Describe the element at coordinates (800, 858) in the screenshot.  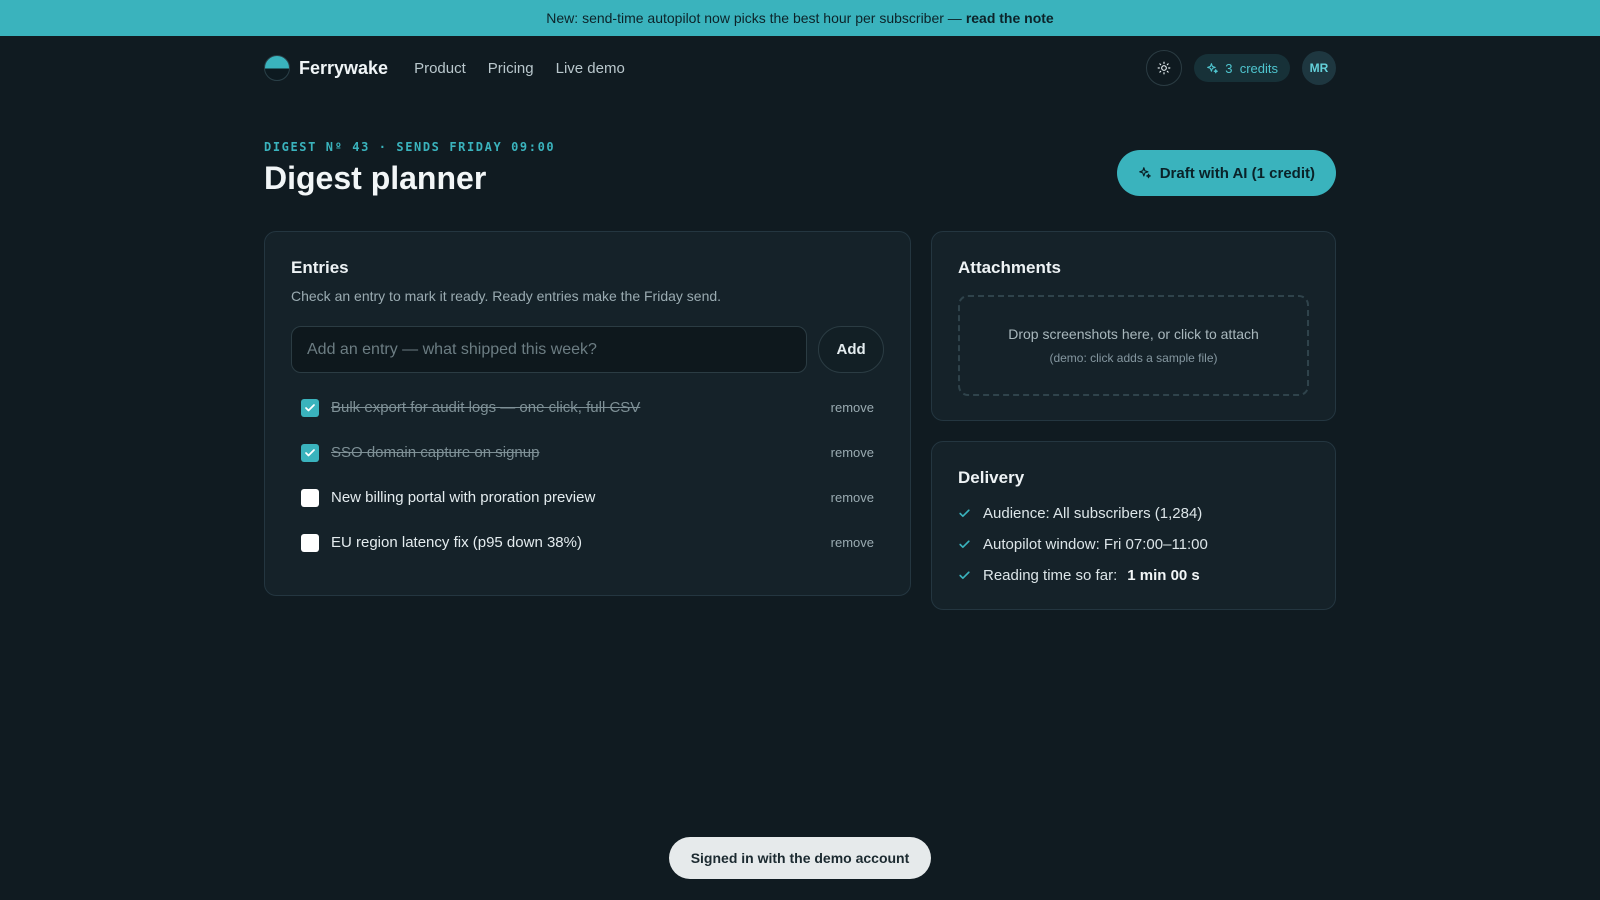
I see `toast-notification: Signed in with the demo account` at that location.